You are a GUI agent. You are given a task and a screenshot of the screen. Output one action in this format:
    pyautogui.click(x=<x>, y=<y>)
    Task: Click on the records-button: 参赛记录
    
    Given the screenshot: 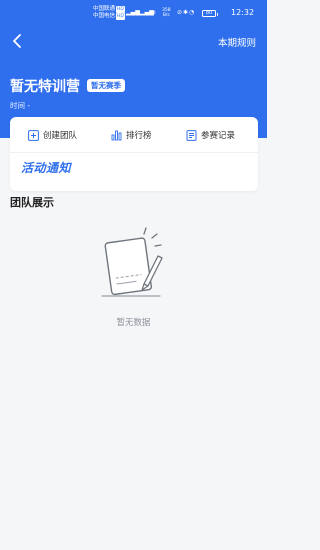 What is the action you would take?
    pyautogui.click(x=210, y=135)
    